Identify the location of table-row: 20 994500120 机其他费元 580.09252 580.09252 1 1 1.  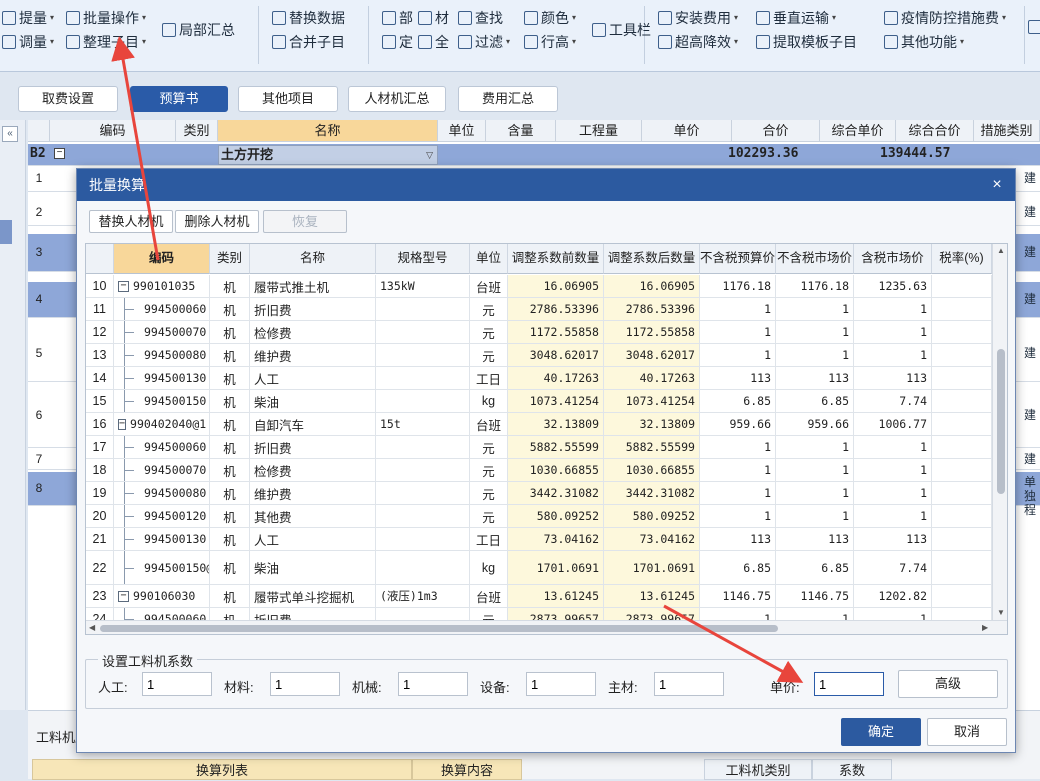
(539, 516).